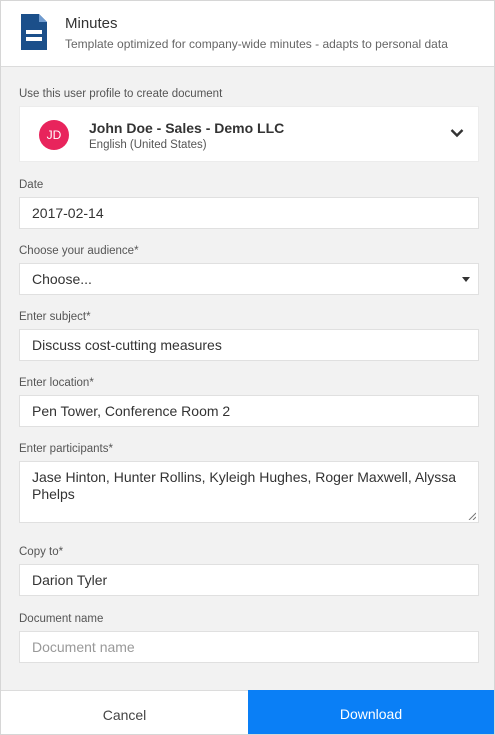  What do you see at coordinates (41, 552) in the screenshot?
I see `copy-to-label: Copy to*` at bounding box center [41, 552].